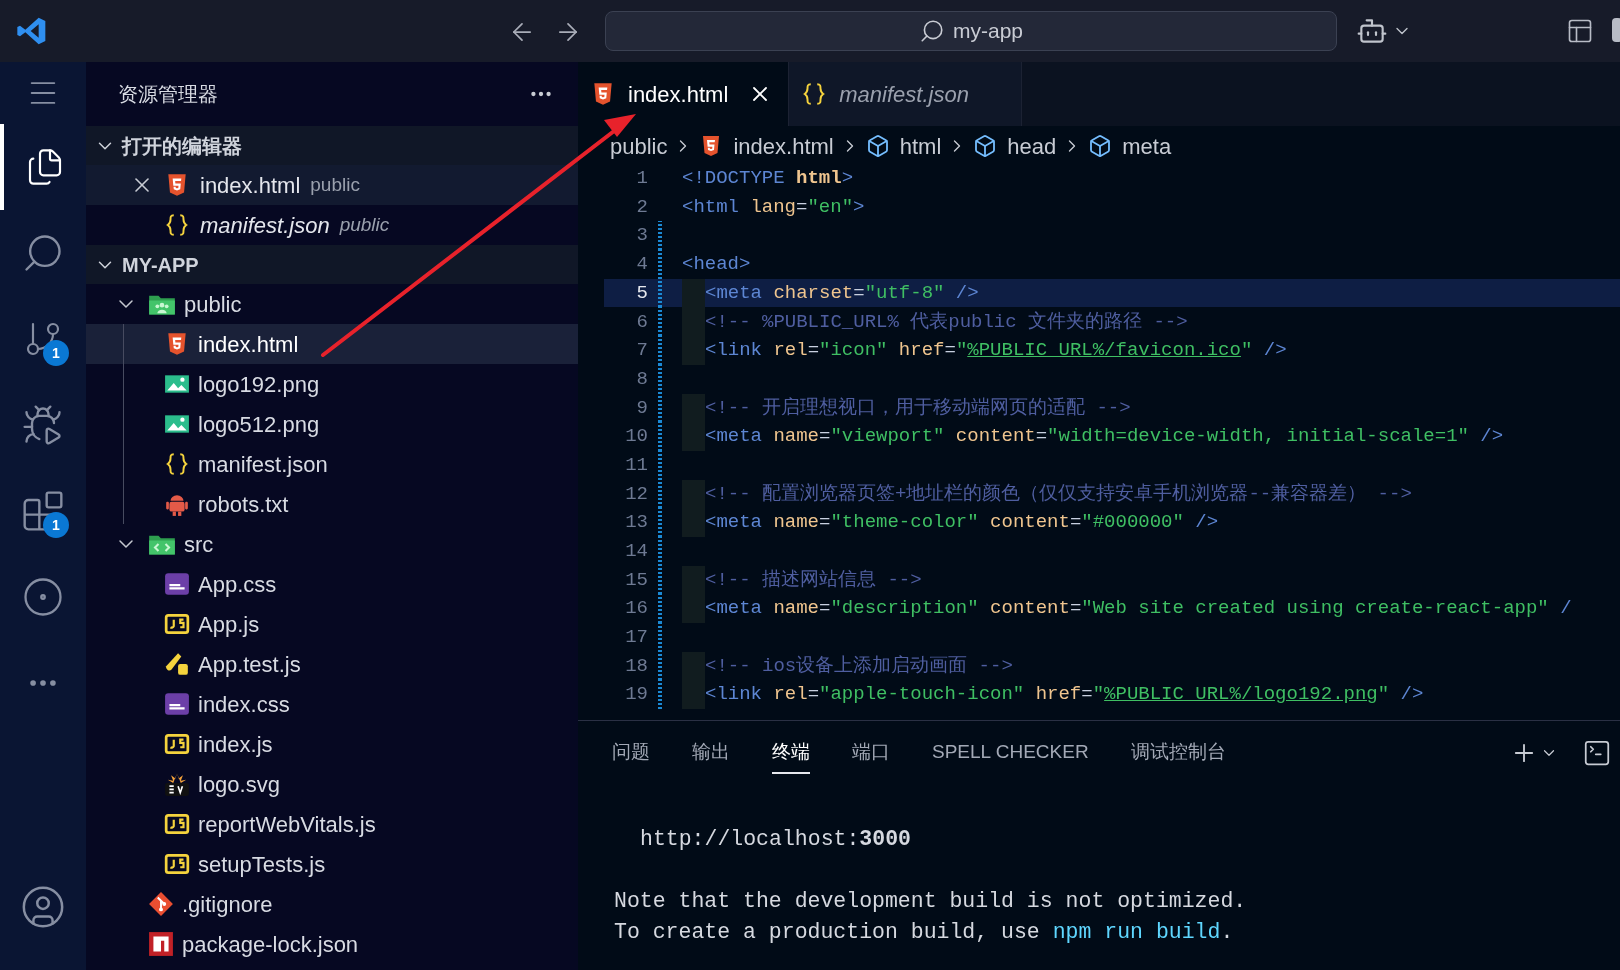  What do you see at coordinates (641, 293) in the screenshot?
I see `line-number: 5` at bounding box center [641, 293].